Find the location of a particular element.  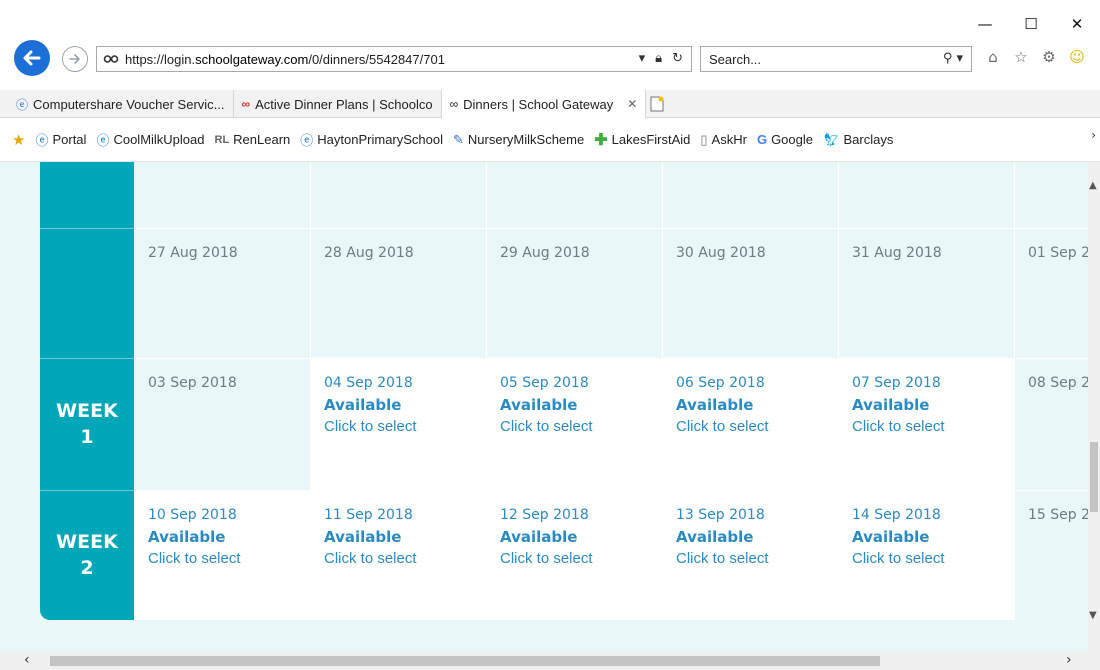

calendar-day-available: 07 Sep 2018 Available Click to select is located at coordinates (926, 424).